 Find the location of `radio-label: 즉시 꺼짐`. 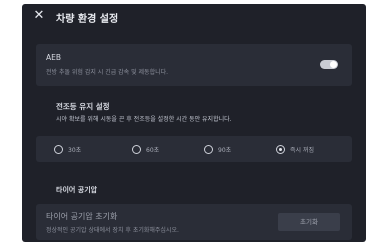

radio-label: 즉시 꺼짐 is located at coordinates (302, 150).